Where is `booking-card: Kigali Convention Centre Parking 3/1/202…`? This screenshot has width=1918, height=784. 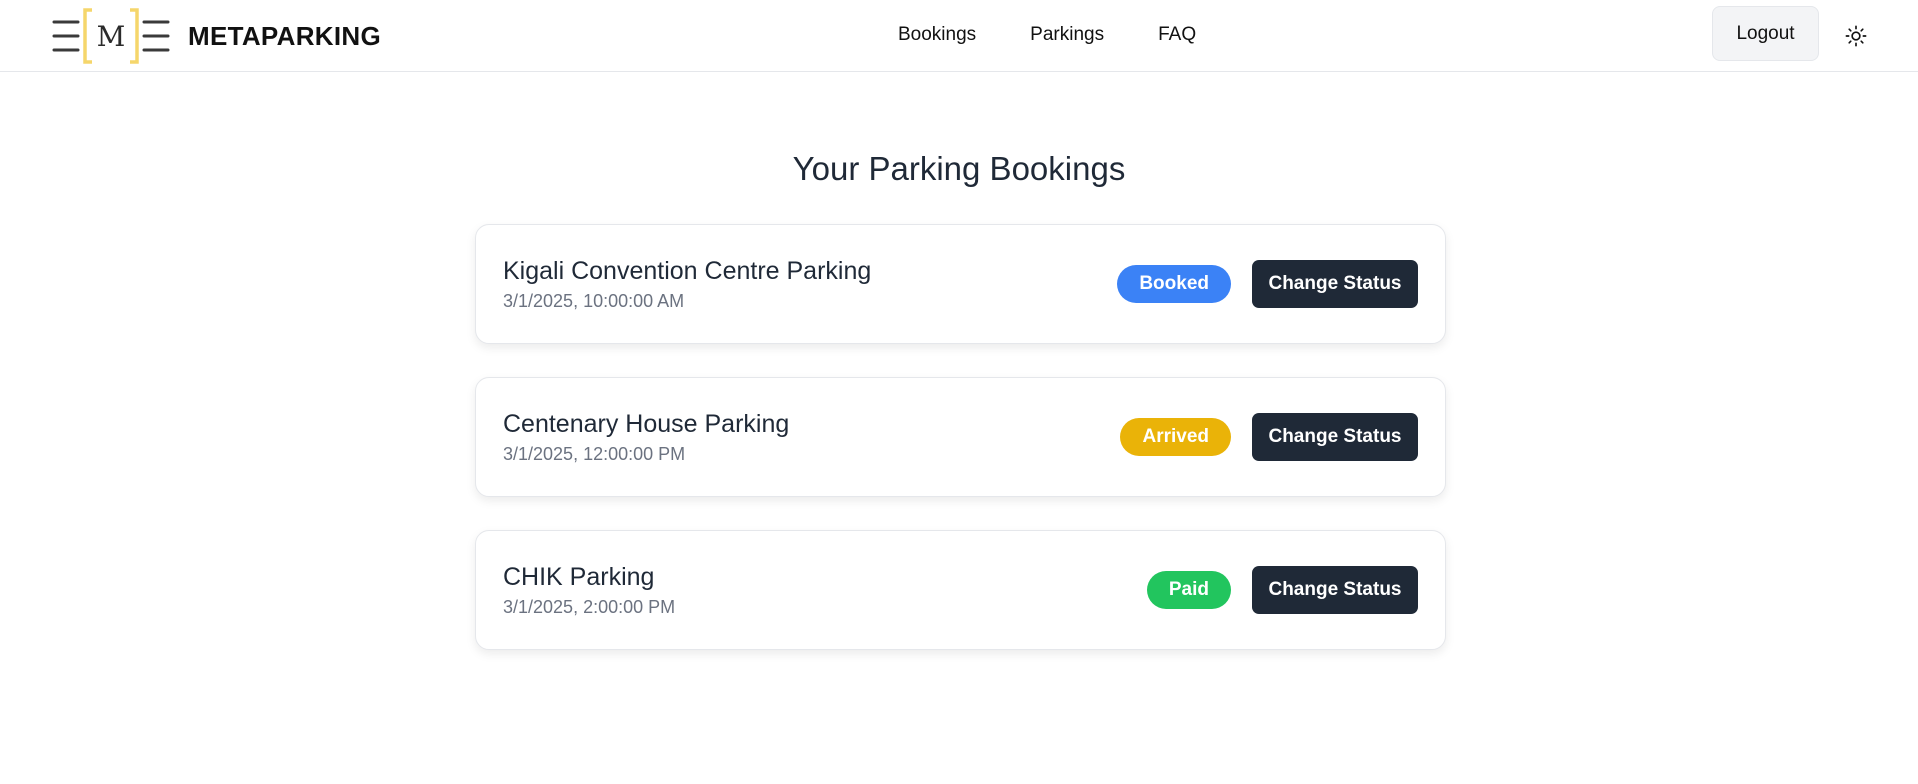
booking-card: Kigali Convention Centre Parking 3/1/202… is located at coordinates (960, 284).